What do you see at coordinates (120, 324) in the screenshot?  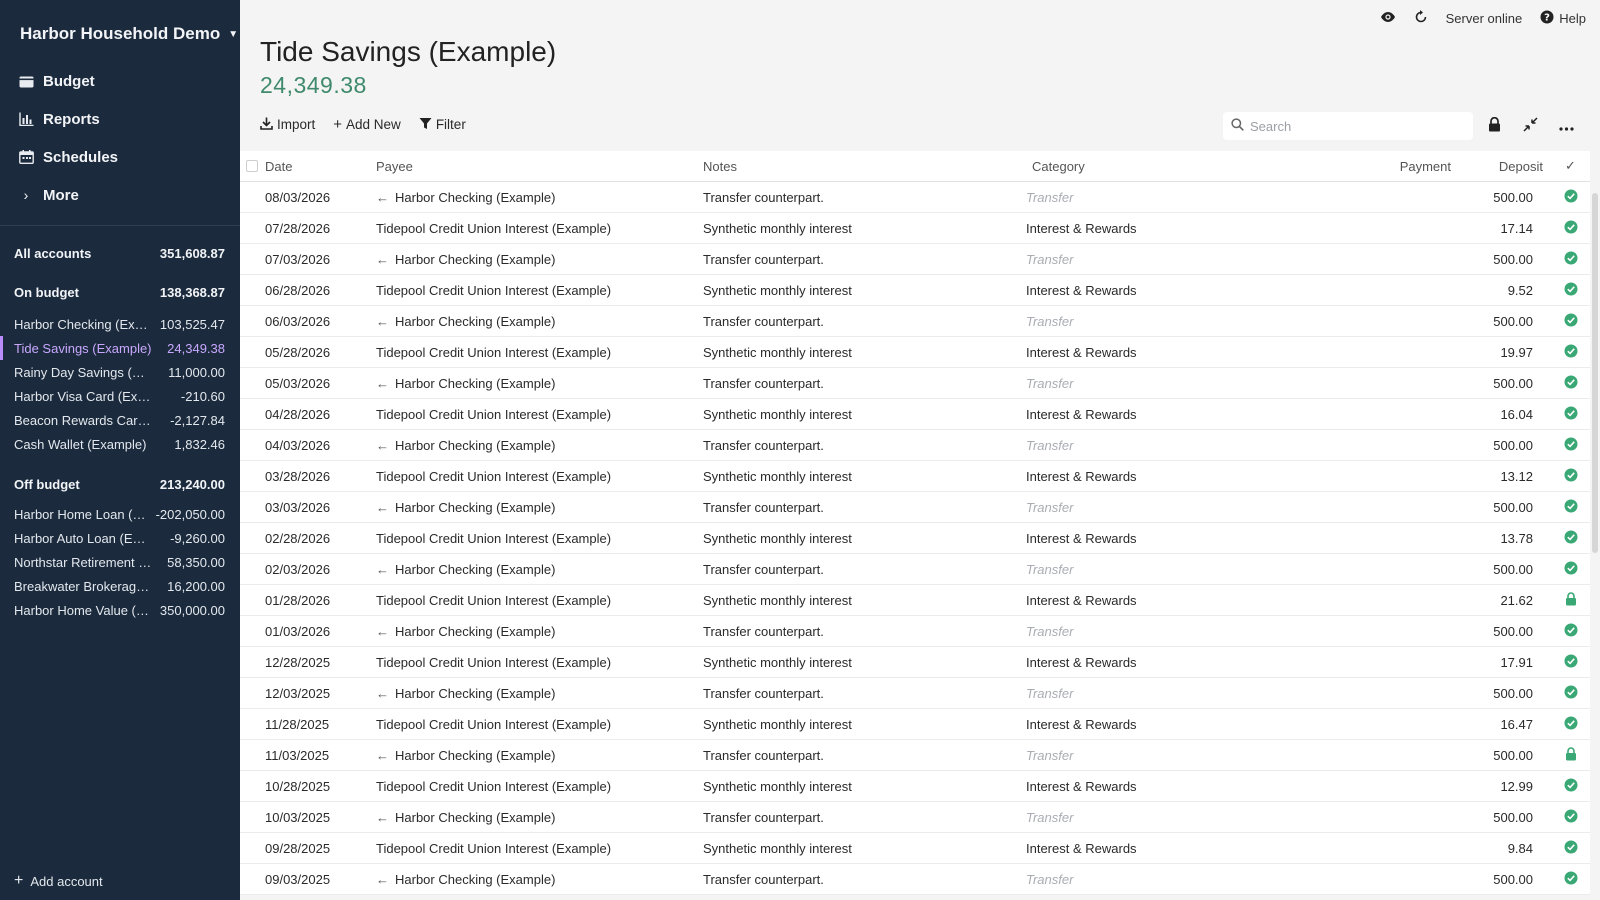 I see `sidebar-account-row: Harbor Checking (Example) 103,525.47` at bounding box center [120, 324].